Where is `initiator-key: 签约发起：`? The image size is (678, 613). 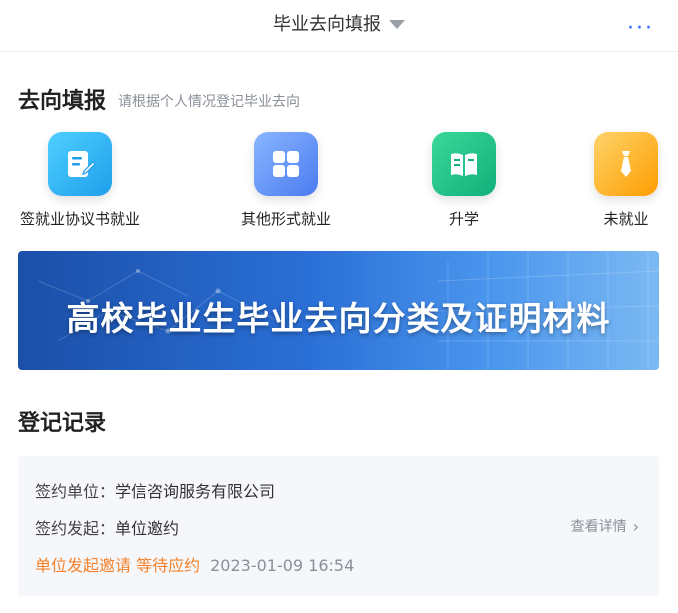 initiator-key: 签约发起： is located at coordinates (75, 528).